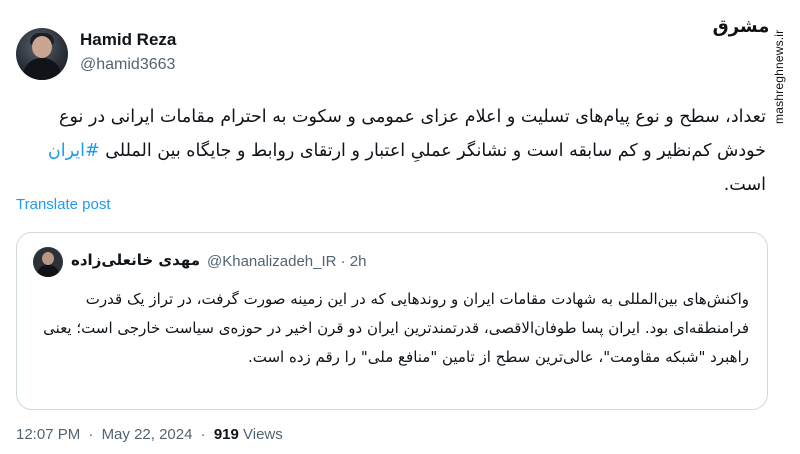 This screenshot has width=800, height=454. What do you see at coordinates (263, 434) in the screenshot?
I see `views-label: Views` at bounding box center [263, 434].